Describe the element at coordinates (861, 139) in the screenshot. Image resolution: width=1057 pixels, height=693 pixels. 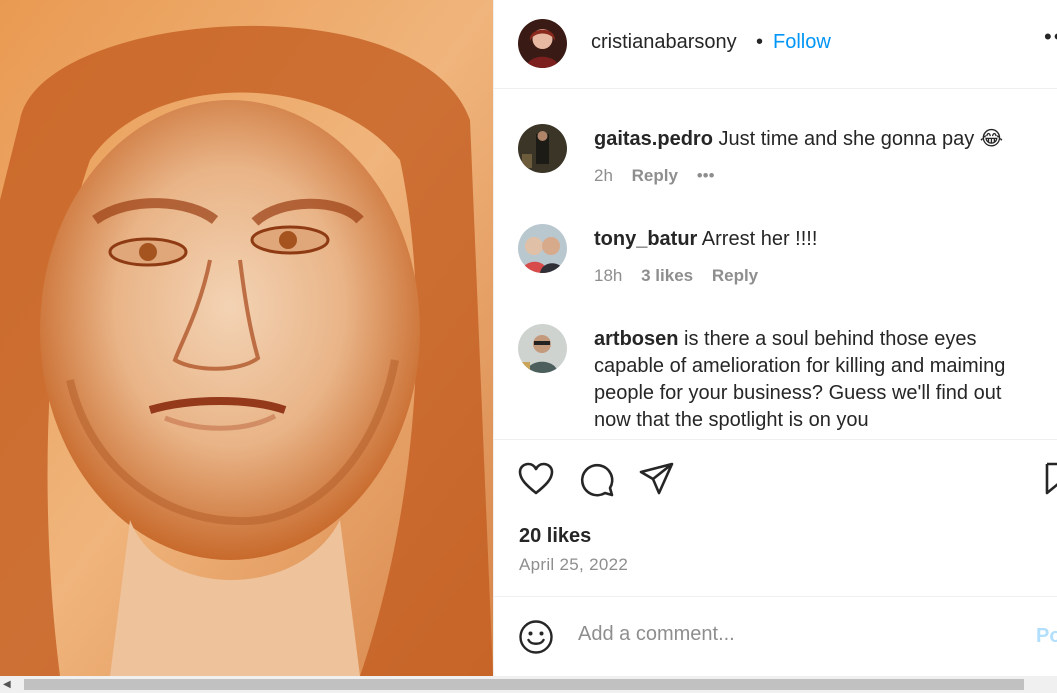
I see `comment-text: Just time and she gonna pay 😂` at that location.